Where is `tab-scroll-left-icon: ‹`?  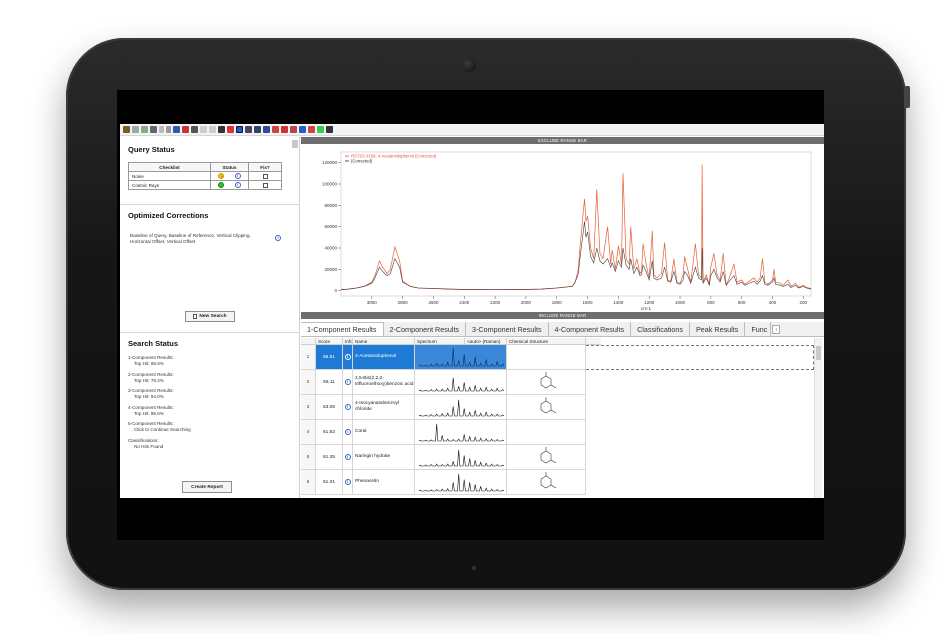
tab-scroll-left-icon: ‹ is located at coordinates (776, 329).